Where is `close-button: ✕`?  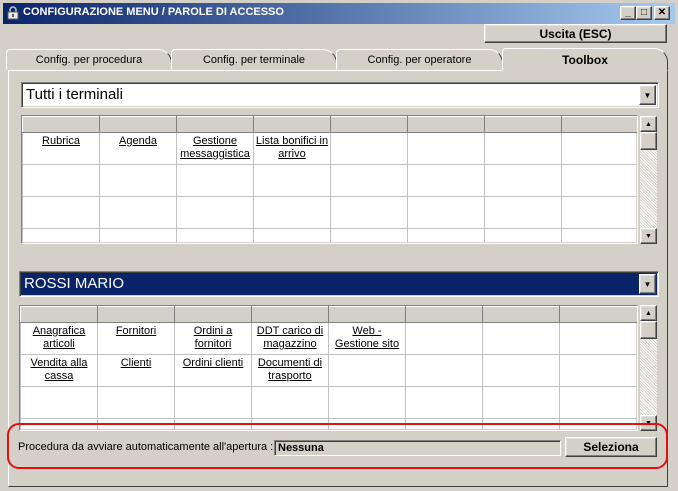 close-button: ✕ is located at coordinates (662, 13).